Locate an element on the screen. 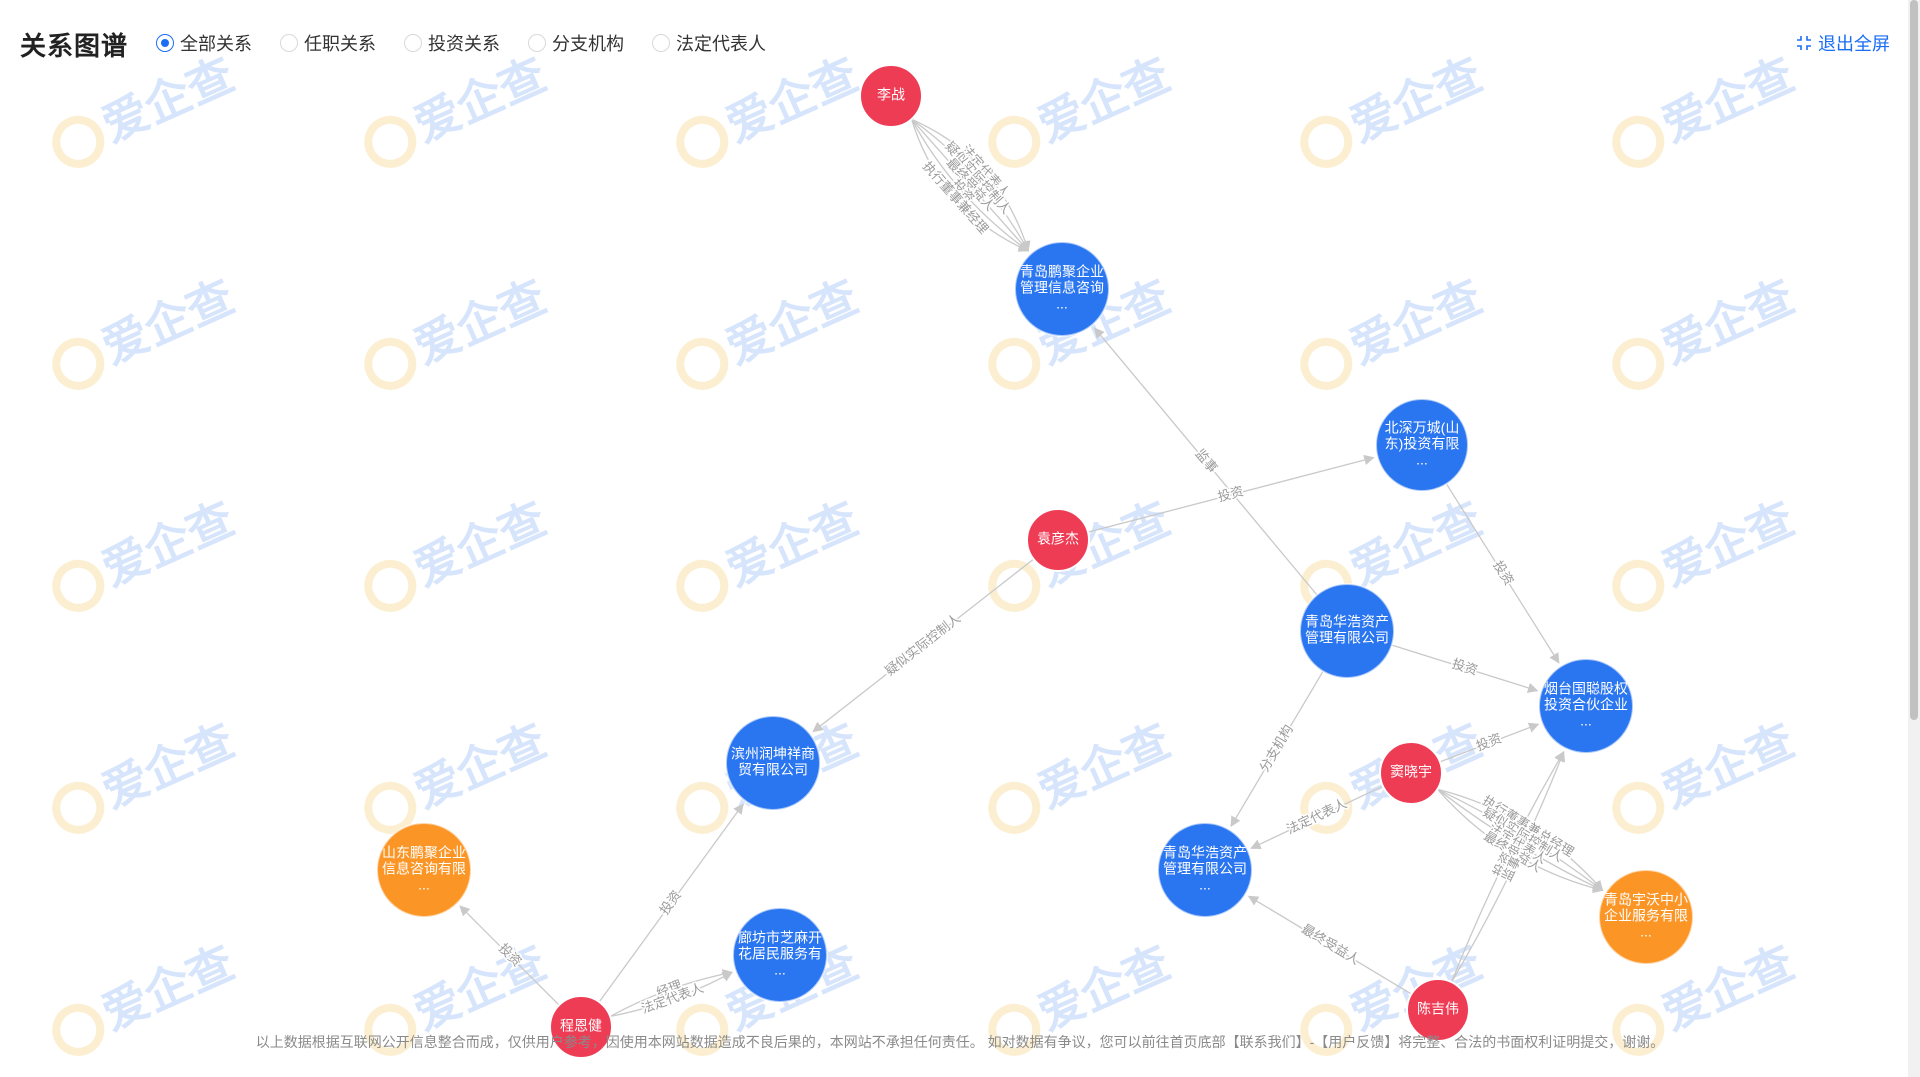 This screenshot has width=1920, height=1077. edge-label: 疑似实际控制人 is located at coordinates (922, 645).